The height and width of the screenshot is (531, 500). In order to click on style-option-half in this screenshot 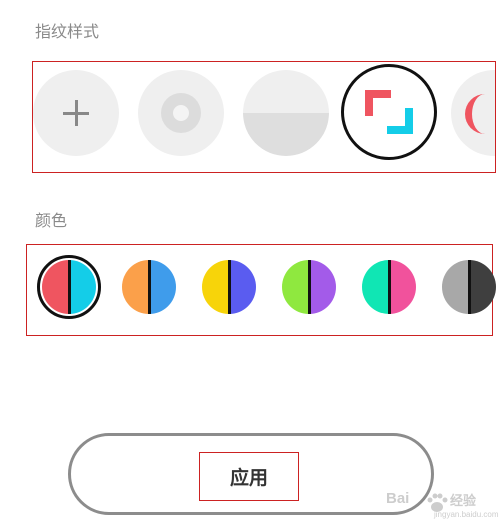, I will do `click(286, 113)`.